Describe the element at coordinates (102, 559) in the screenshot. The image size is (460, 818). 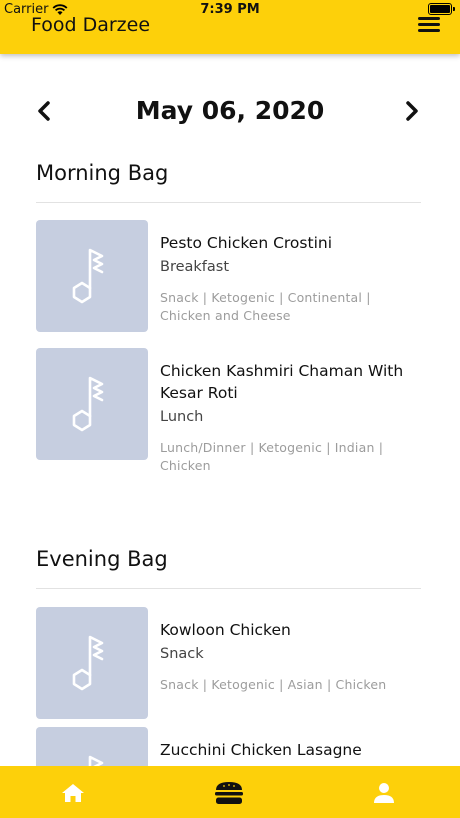
I see `section-title-evening: Evening Bag` at that location.